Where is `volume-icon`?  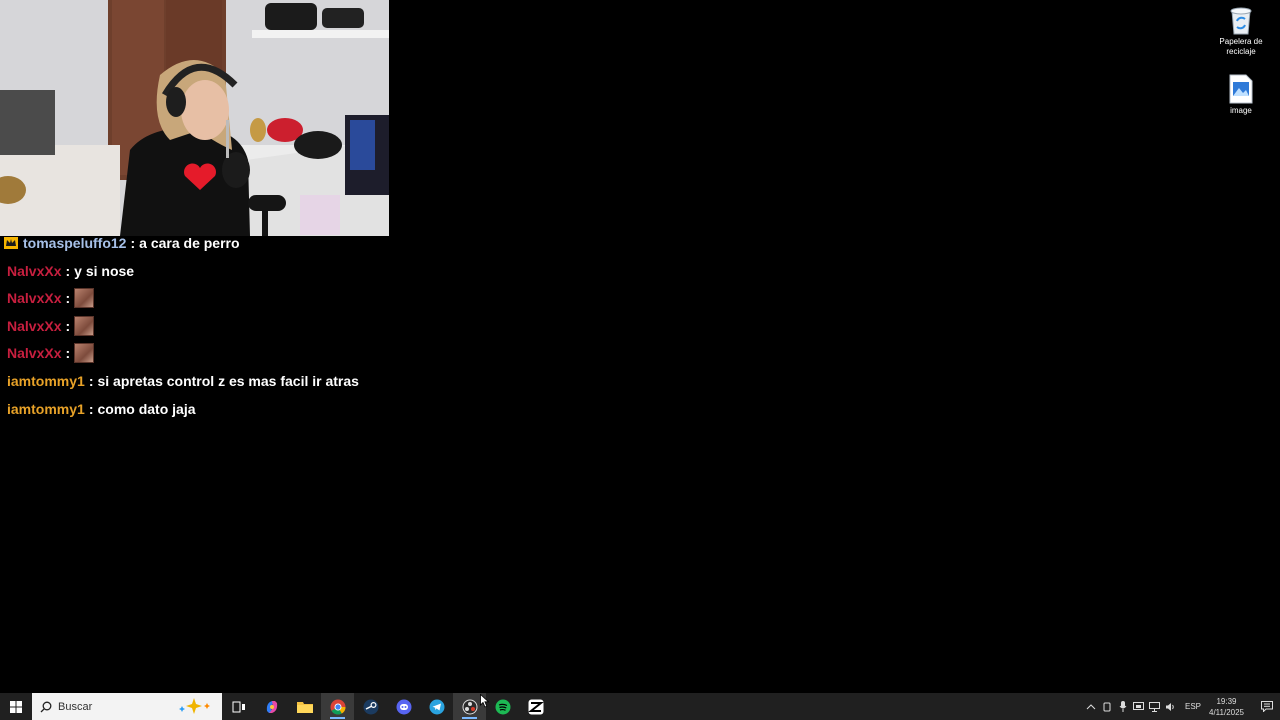 volume-icon is located at coordinates (1170, 706).